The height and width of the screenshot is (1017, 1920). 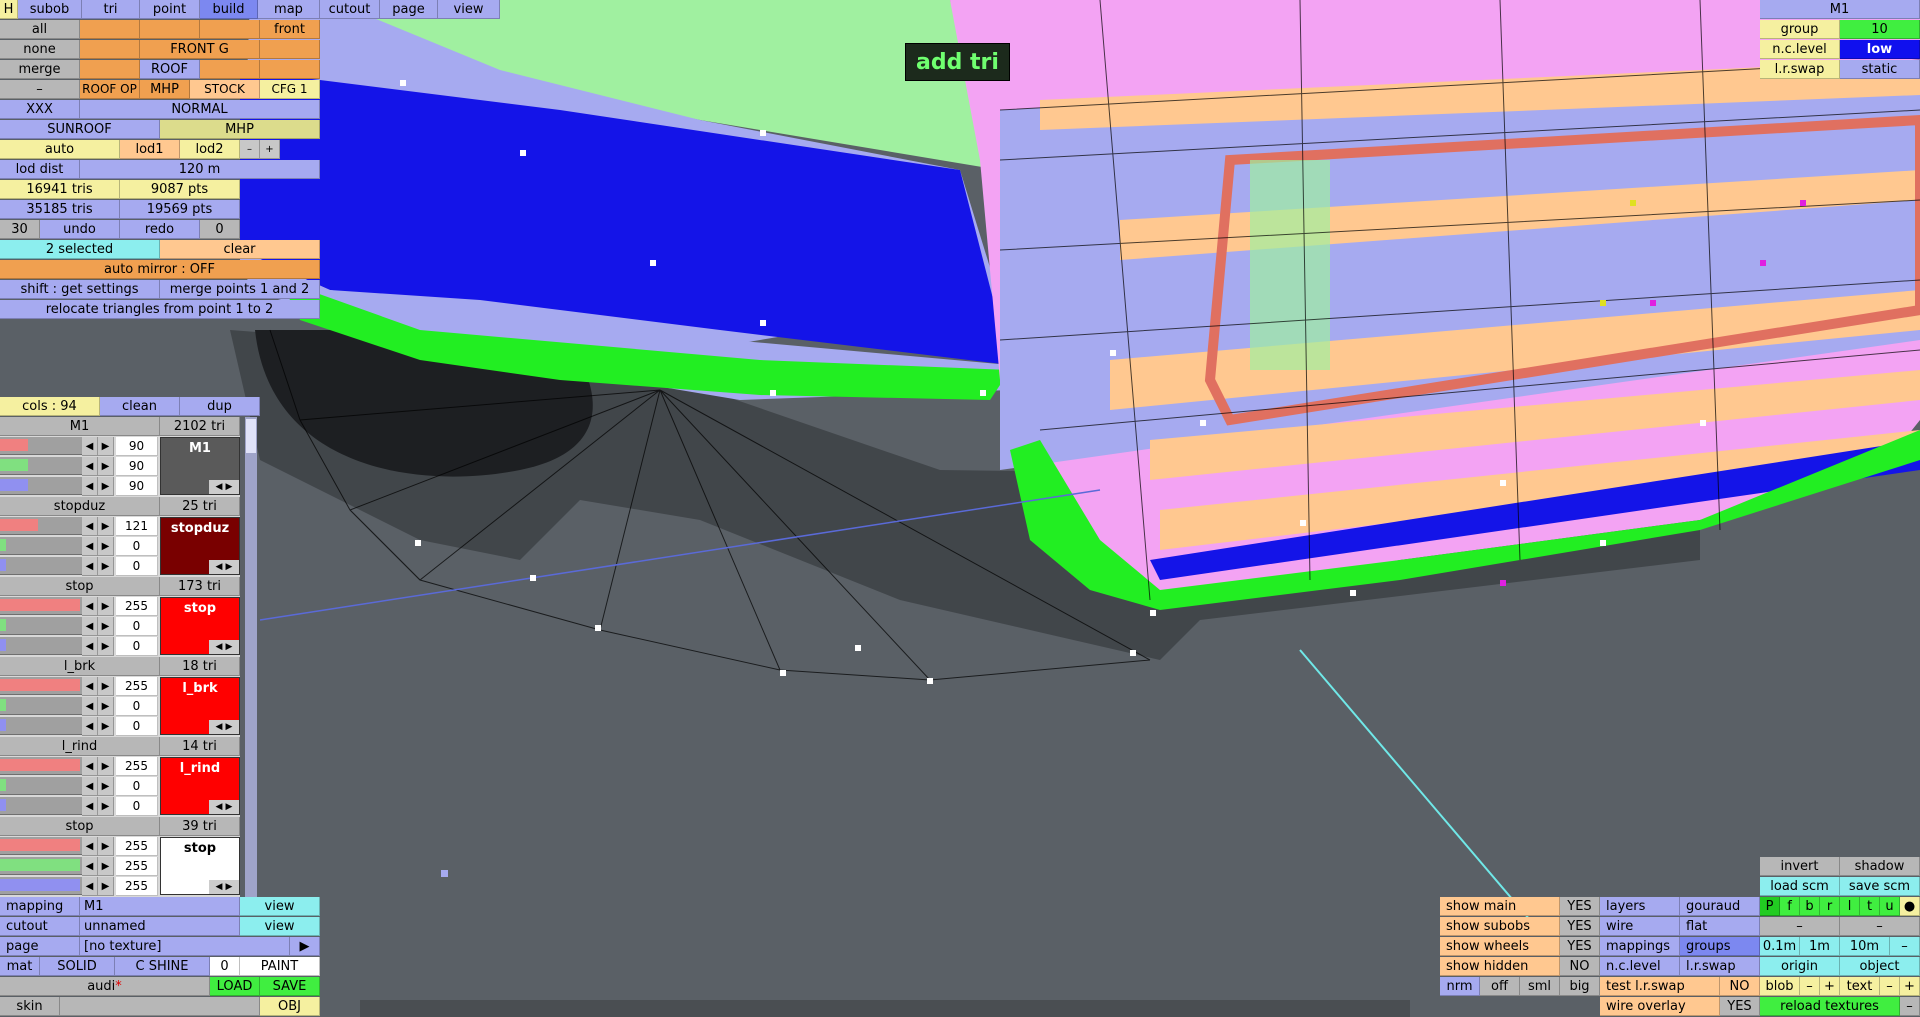 What do you see at coordinates (1580, 926) in the screenshot?
I see `show-subobs-toggle: YES` at bounding box center [1580, 926].